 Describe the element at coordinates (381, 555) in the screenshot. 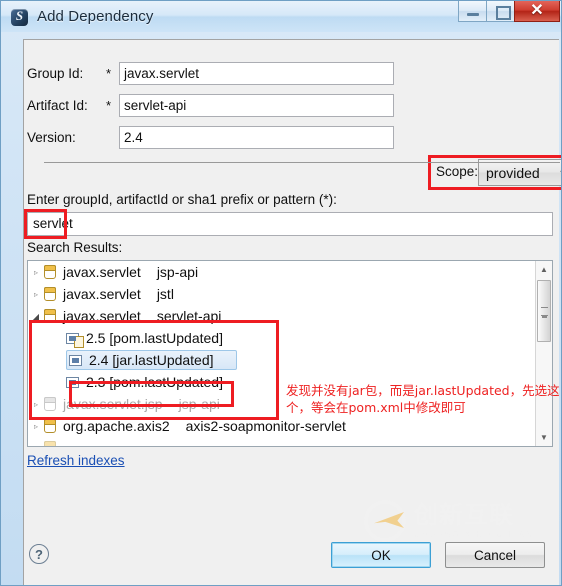

I see `ok-button: OK` at that location.